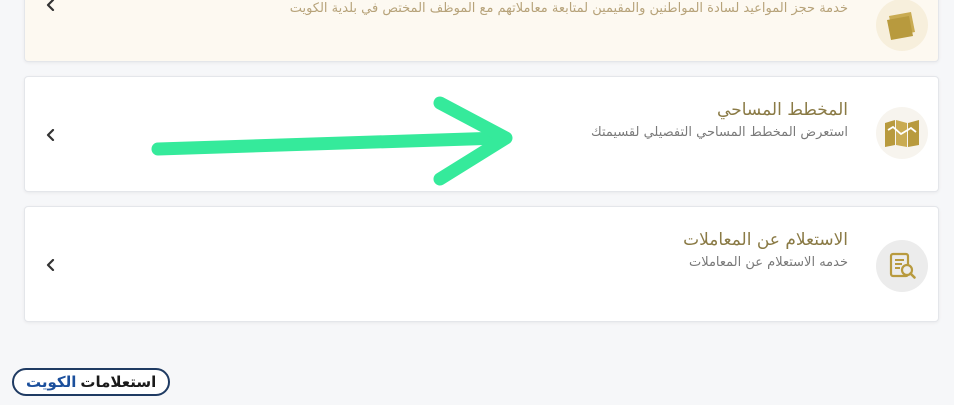 The image size is (954, 405). I want to click on service-title: المخطط المساحي, so click(782, 110).